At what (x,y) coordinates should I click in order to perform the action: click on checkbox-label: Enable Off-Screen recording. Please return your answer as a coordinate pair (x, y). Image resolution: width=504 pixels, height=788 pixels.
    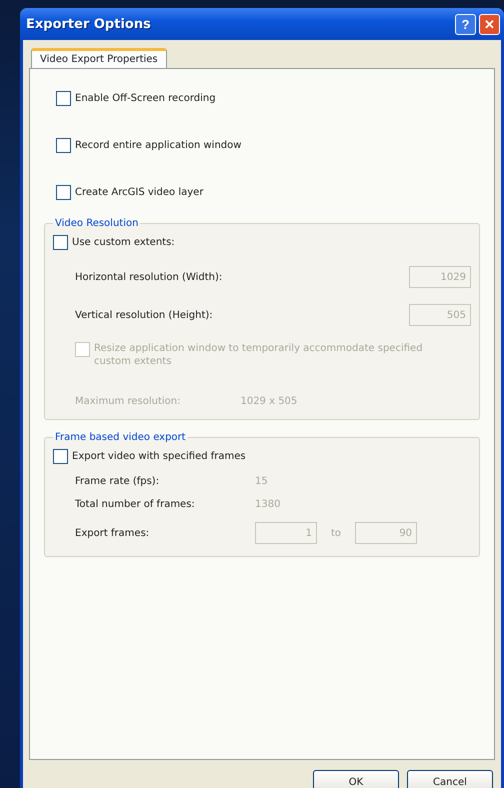
    Looking at the image, I should click on (145, 98).